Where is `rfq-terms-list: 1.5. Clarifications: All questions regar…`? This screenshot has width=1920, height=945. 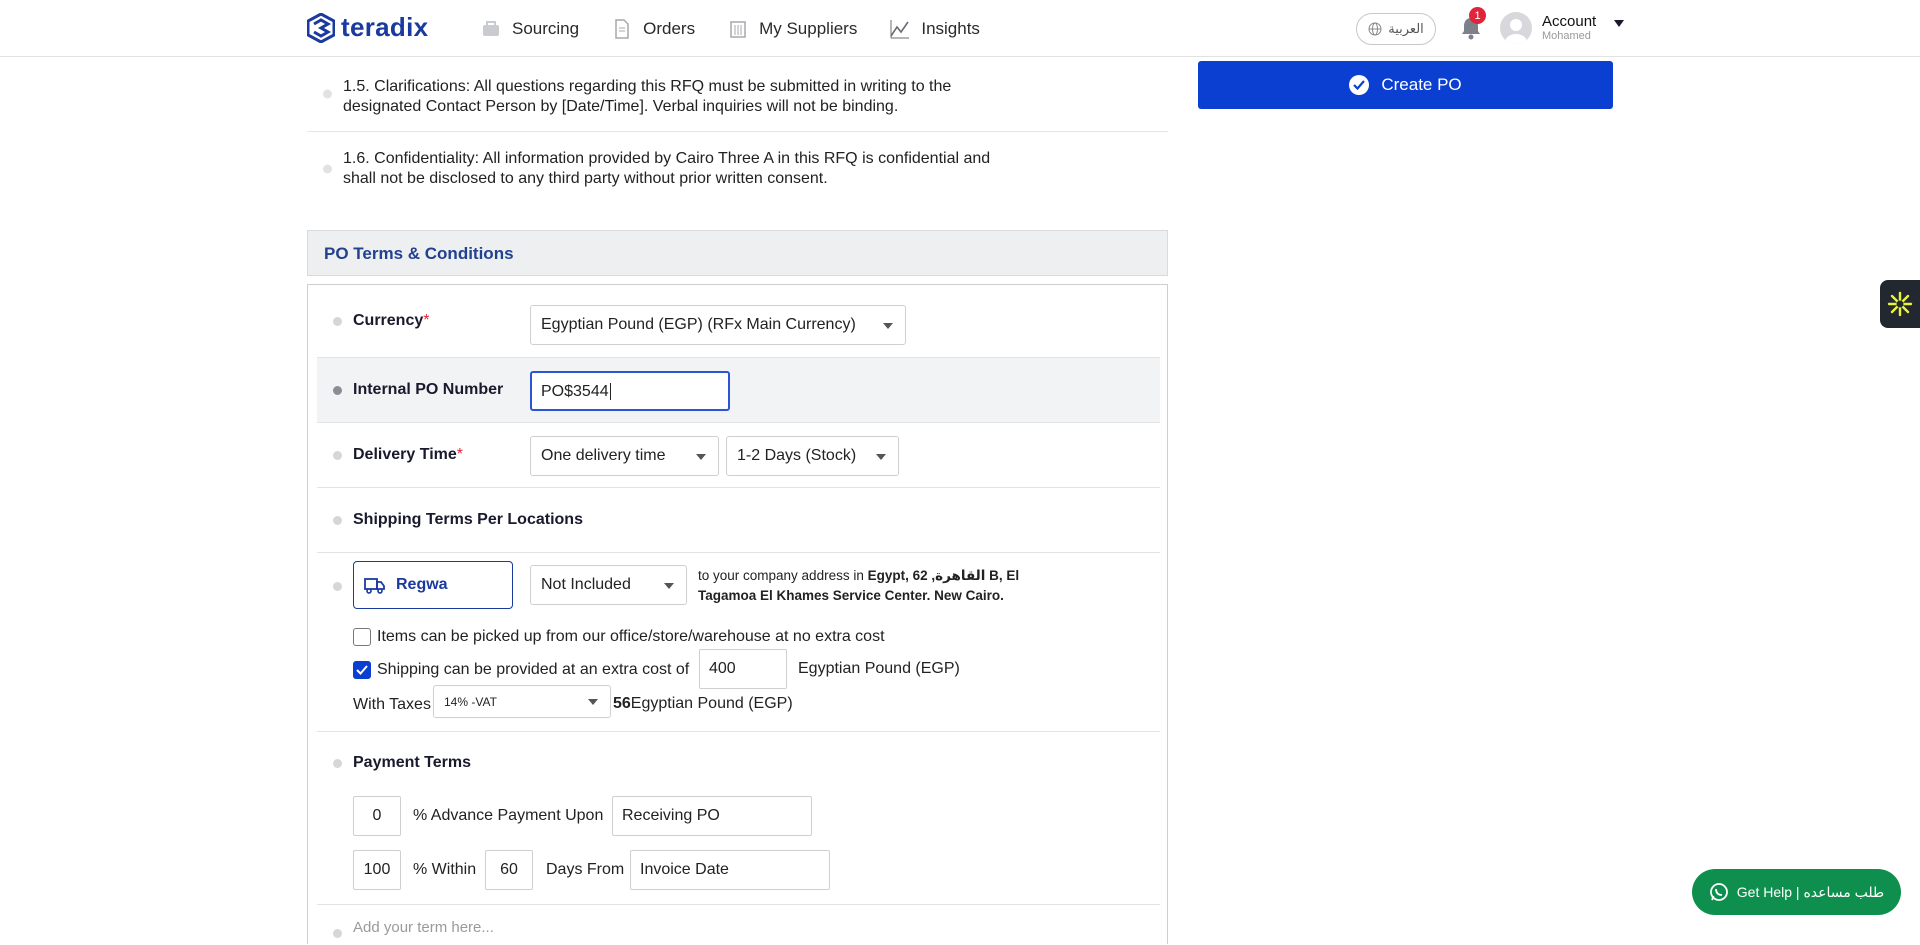 rfq-terms-list: 1.5. Clarifications: All questions regar… is located at coordinates (737, 131).